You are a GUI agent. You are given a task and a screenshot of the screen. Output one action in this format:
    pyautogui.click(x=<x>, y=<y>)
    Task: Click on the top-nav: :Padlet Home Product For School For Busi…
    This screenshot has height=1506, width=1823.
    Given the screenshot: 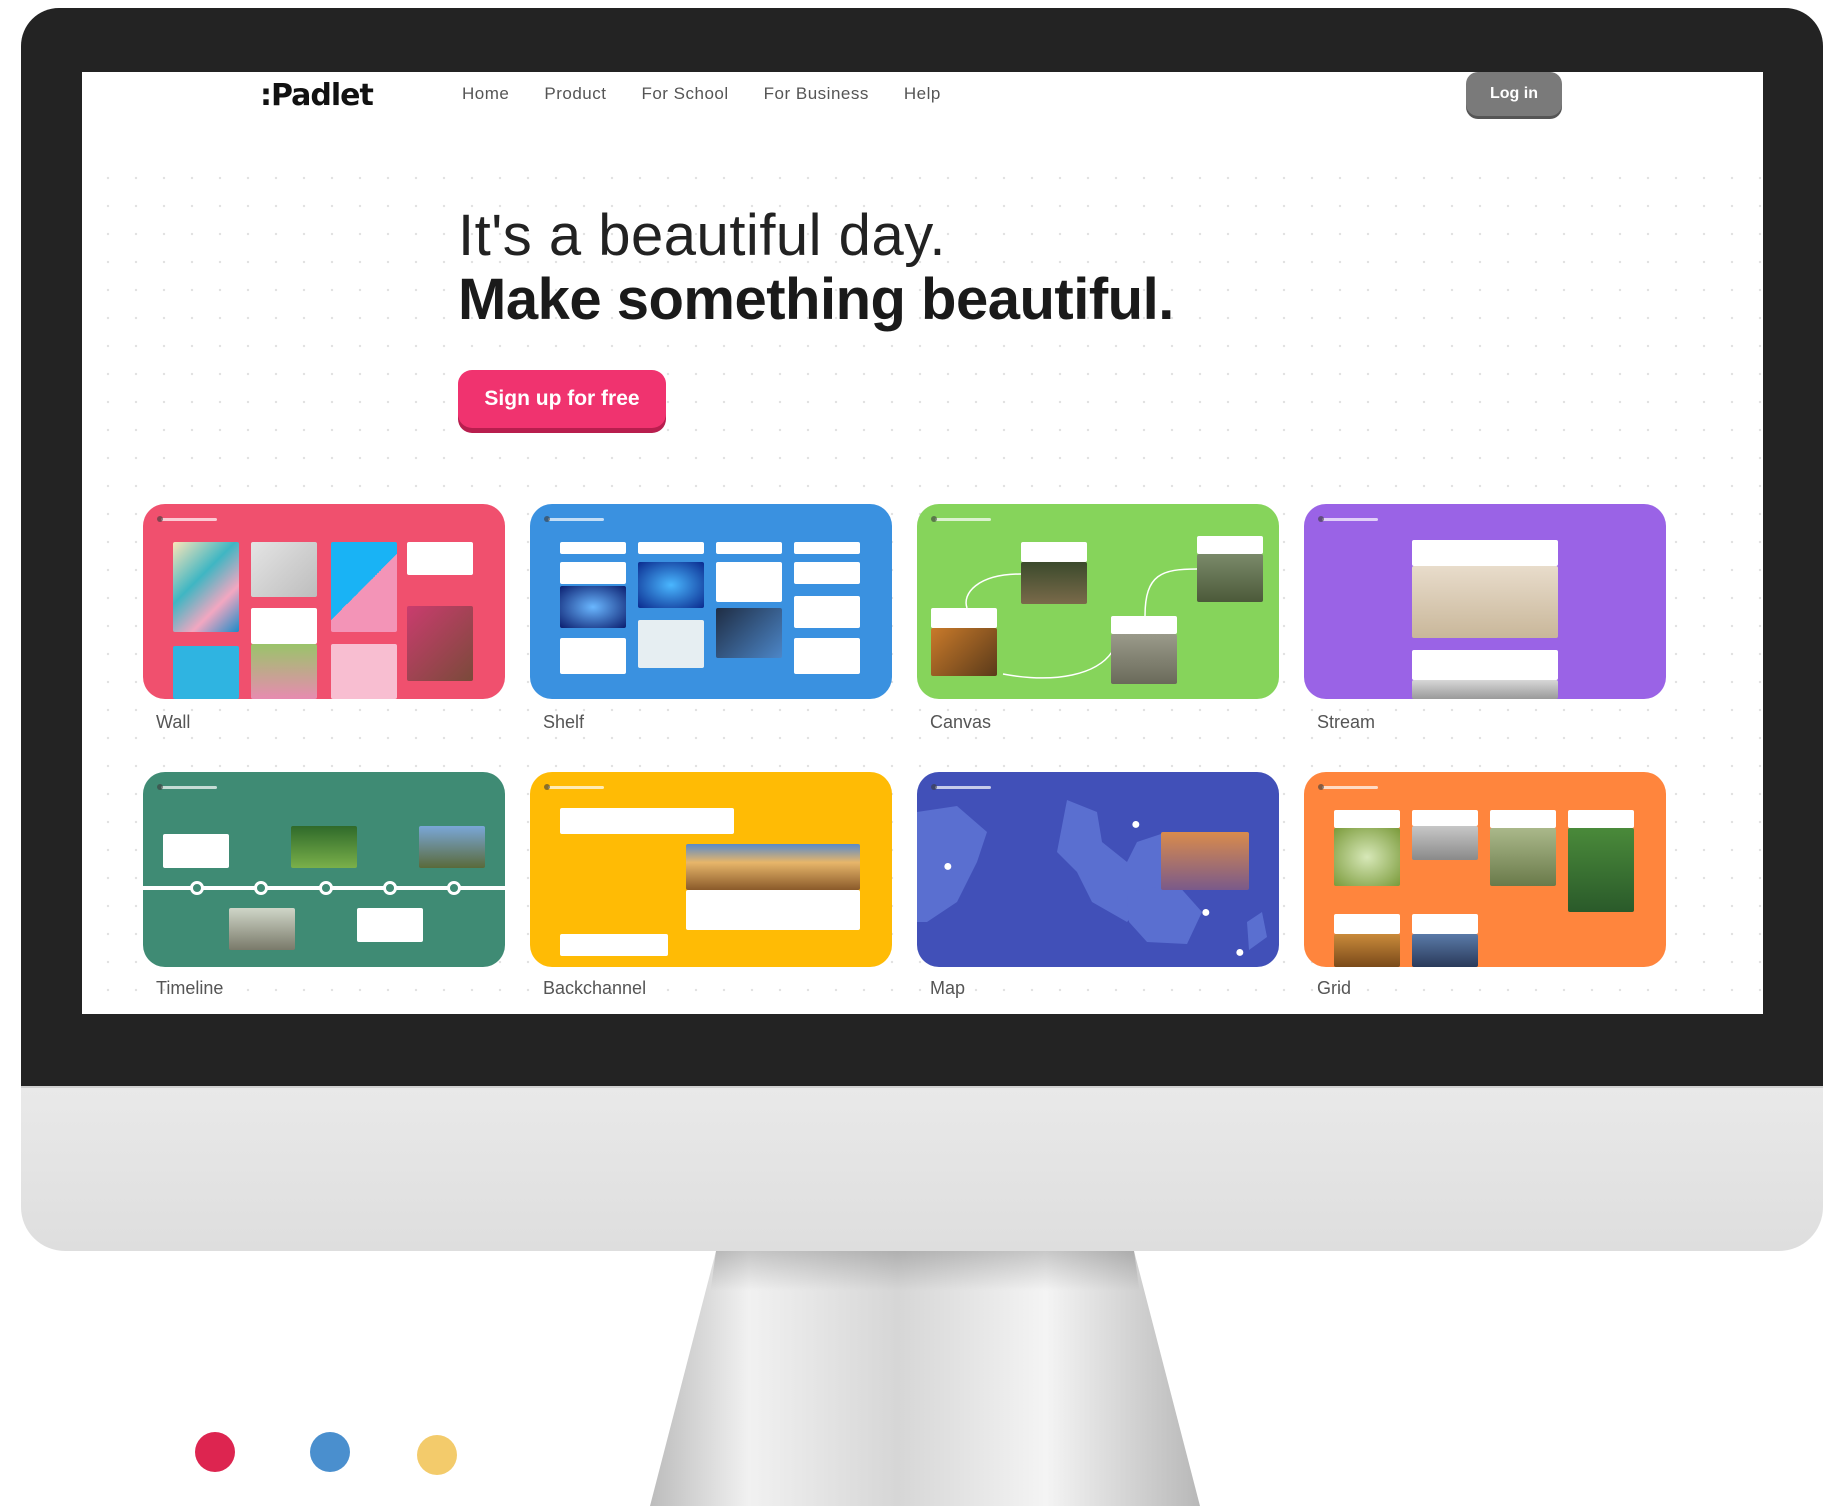 What is the action you would take?
    pyautogui.click(x=922, y=118)
    